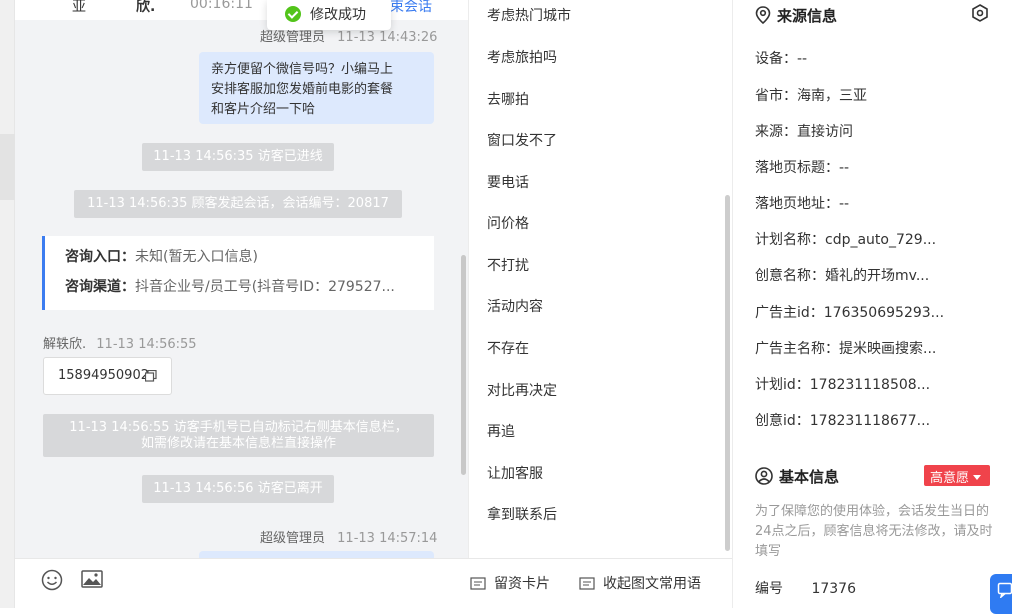 The width and height of the screenshot is (1012, 614). I want to click on chat-header: 亚 欣. 00:16:11 束会话, so click(241, 10).